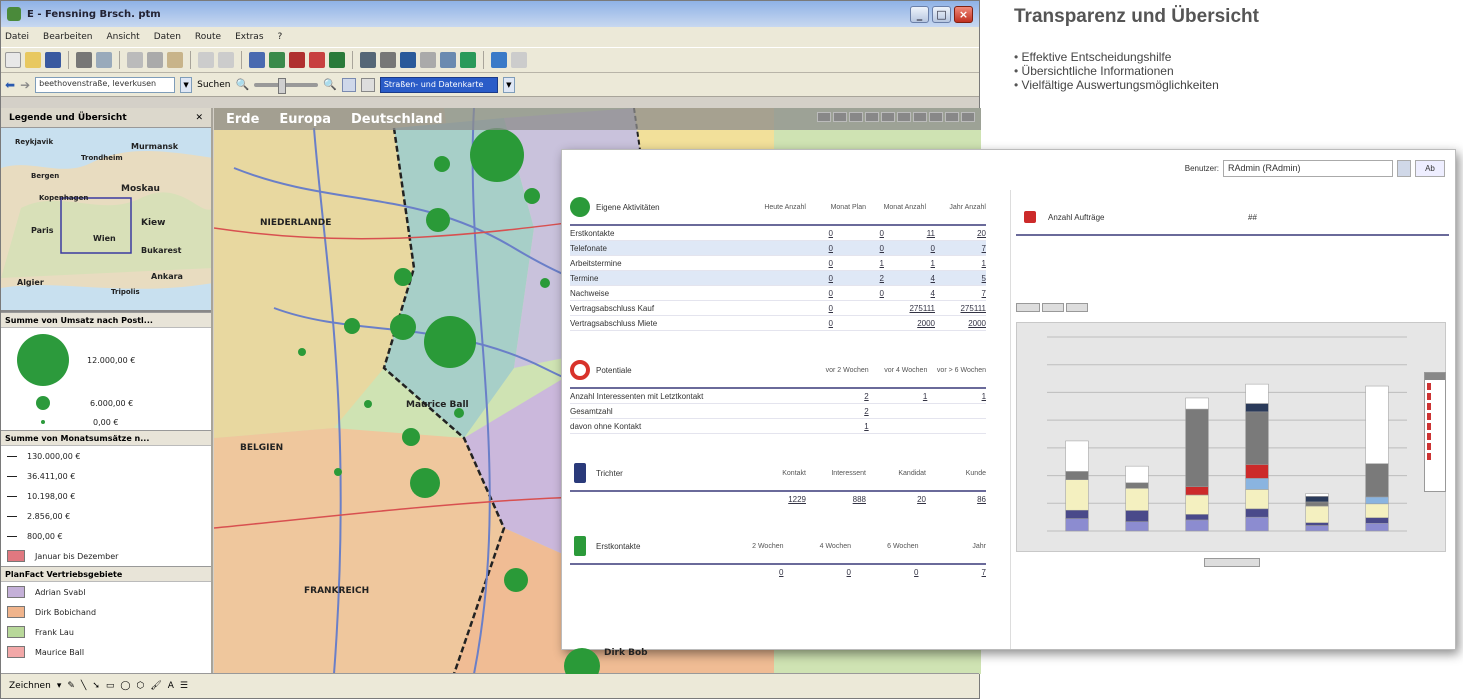  What do you see at coordinates (297, 60) in the screenshot?
I see `route-icon` at bounding box center [297, 60].